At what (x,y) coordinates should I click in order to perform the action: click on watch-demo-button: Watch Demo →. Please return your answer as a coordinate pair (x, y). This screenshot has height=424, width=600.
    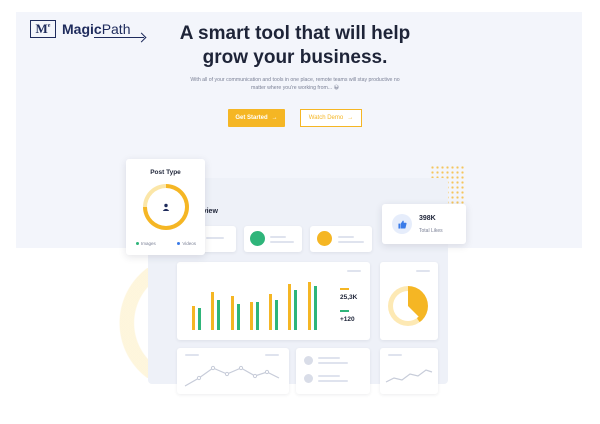
    Looking at the image, I should click on (331, 118).